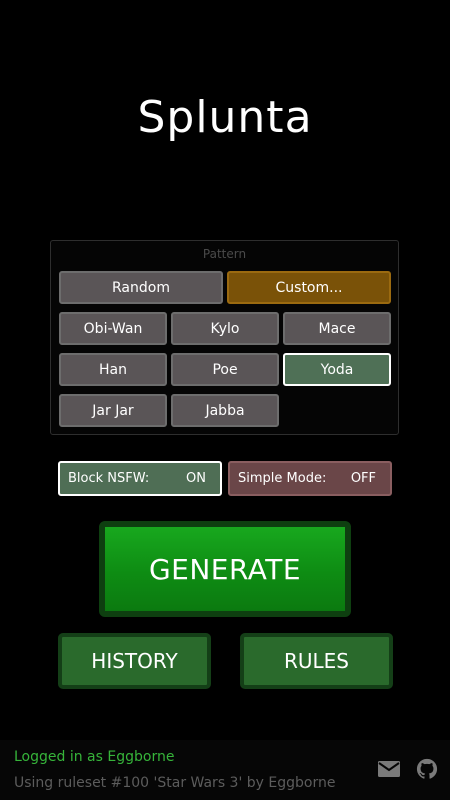 This screenshot has width=450, height=800. Describe the element at coordinates (225, 328) in the screenshot. I see `pattern-kylo-button: Kylo` at that location.